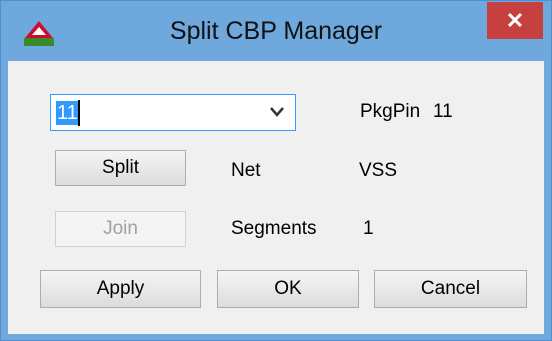 This screenshot has height=341, width=552. Describe the element at coordinates (79, 113) in the screenshot. I see `text-caret` at that location.